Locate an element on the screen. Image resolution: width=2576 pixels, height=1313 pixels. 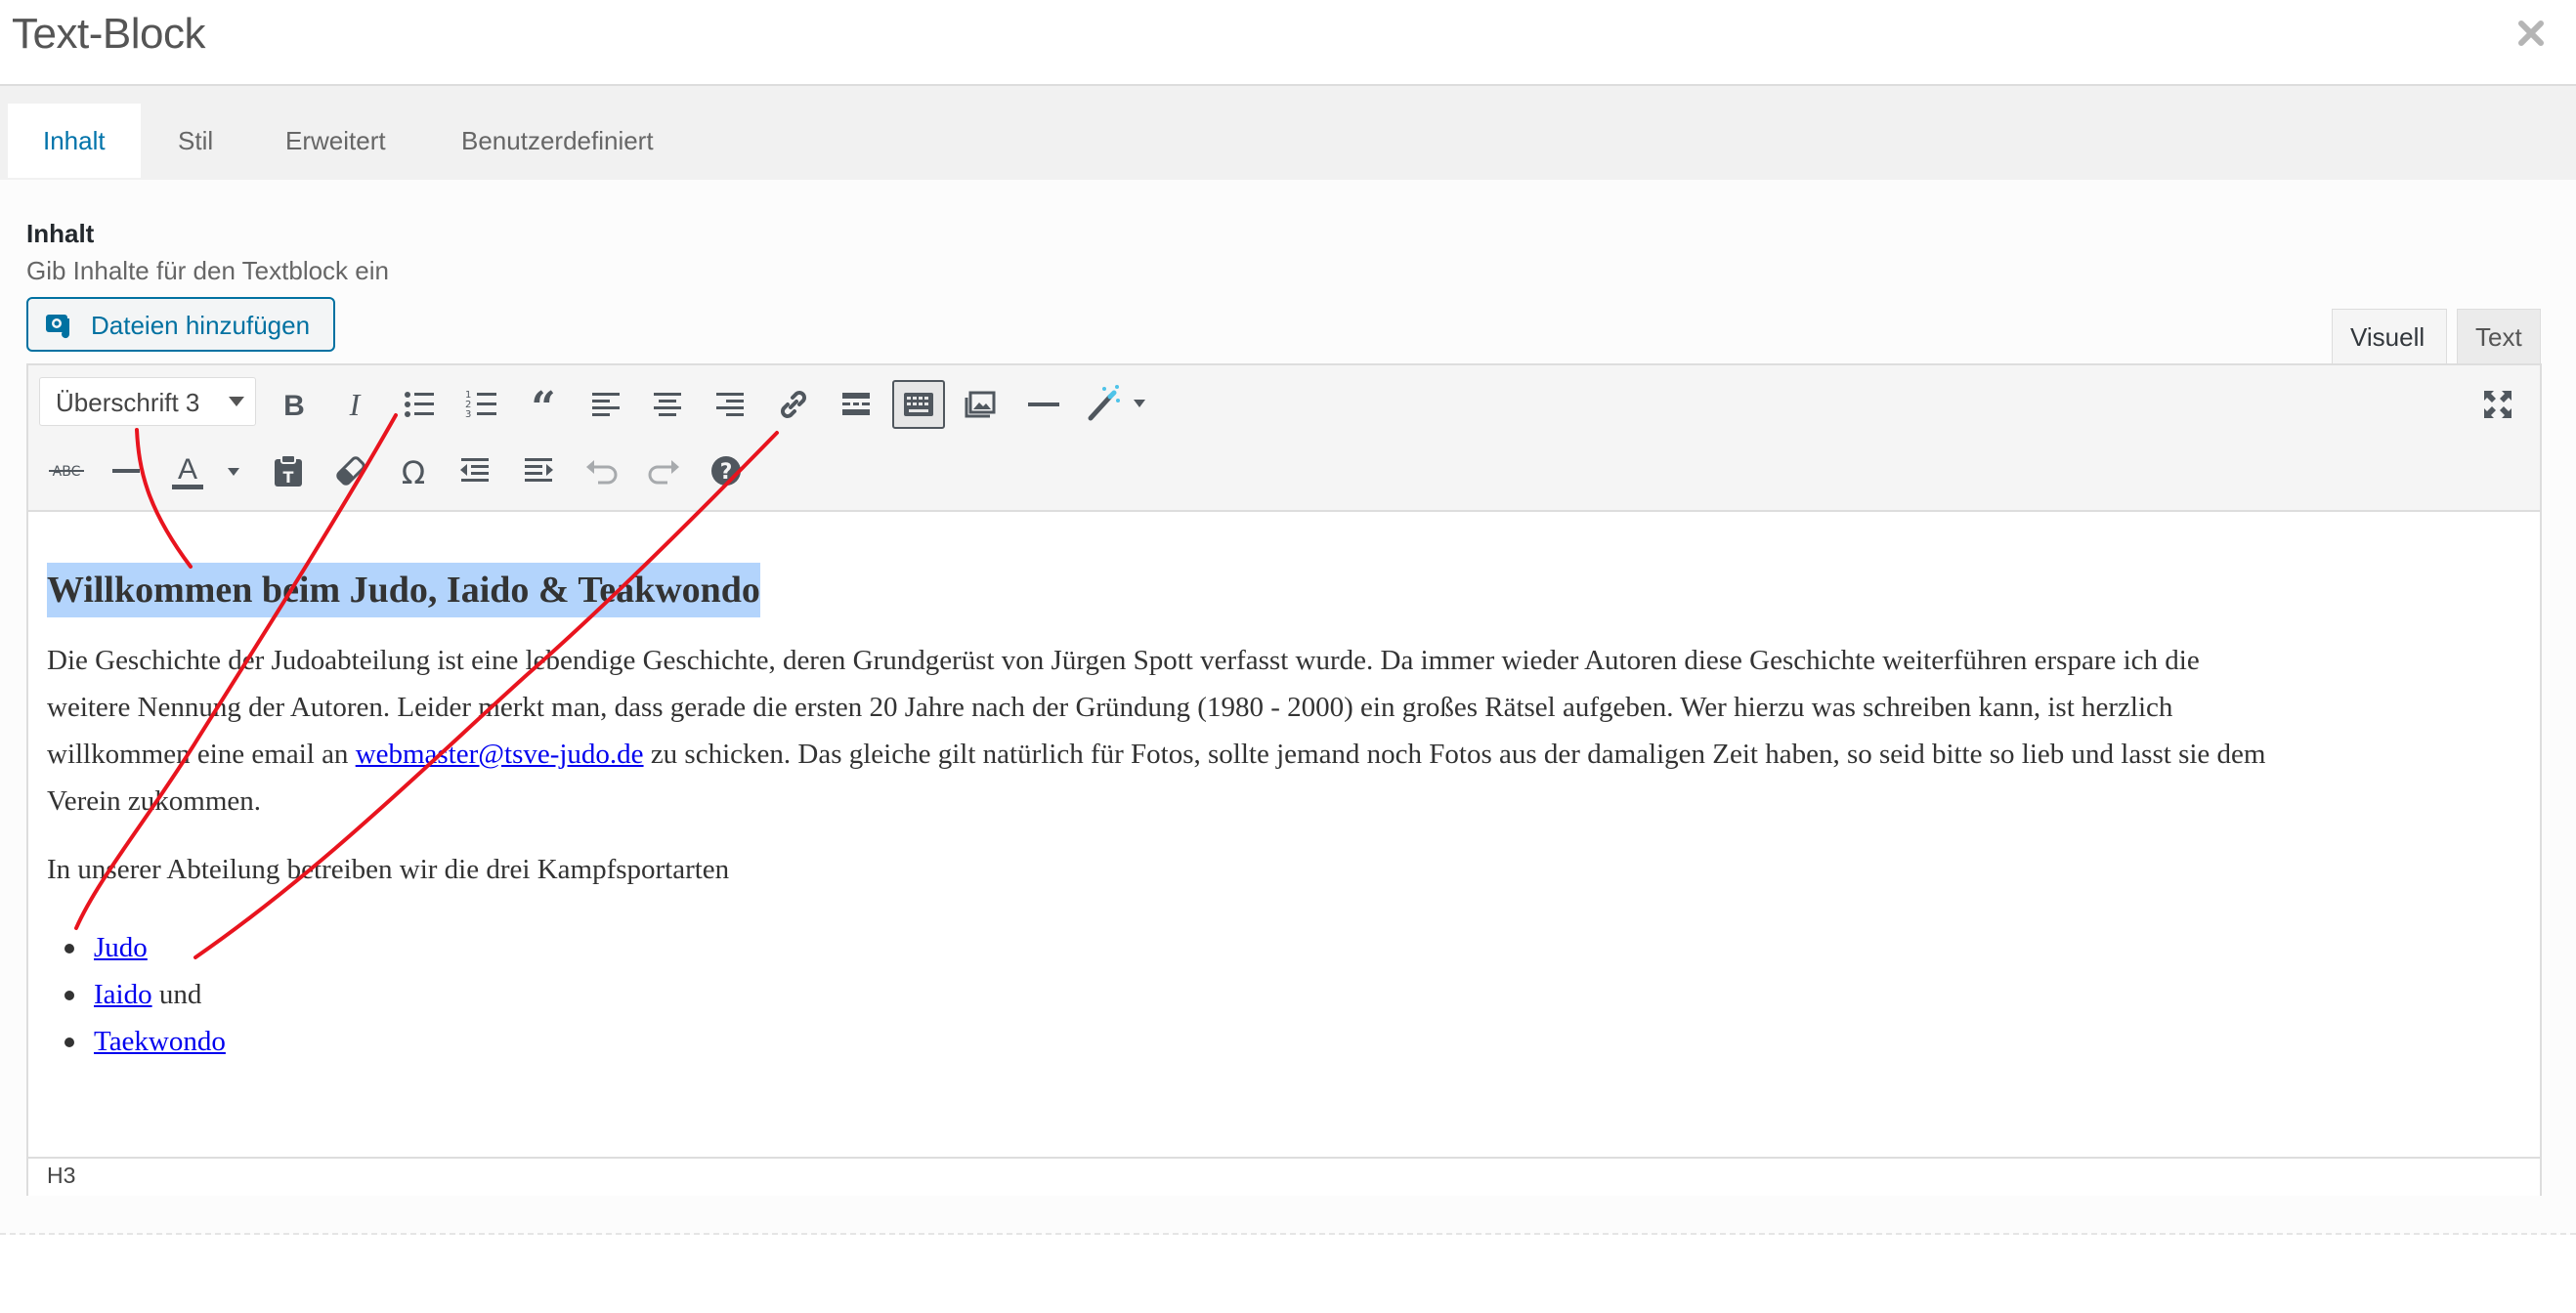
format-select: Überschrift 3 is located at coordinates (147, 402).